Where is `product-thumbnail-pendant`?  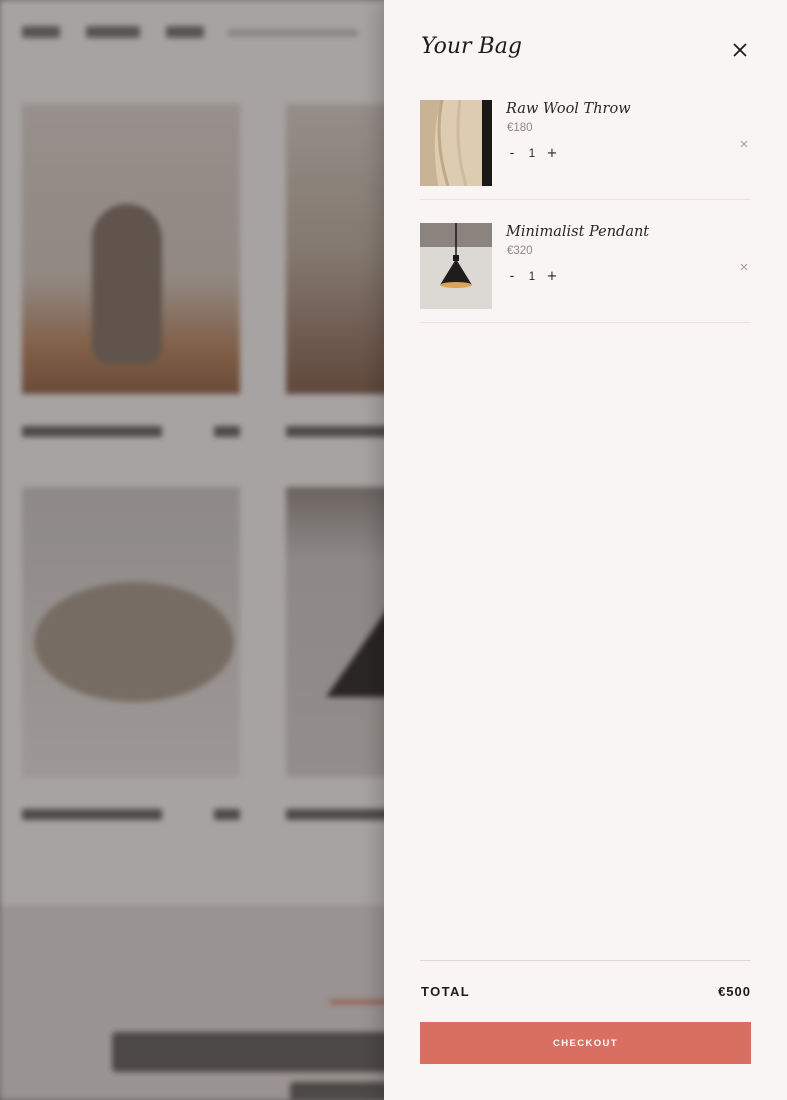 product-thumbnail-pendant is located at coordinates (456, 266).